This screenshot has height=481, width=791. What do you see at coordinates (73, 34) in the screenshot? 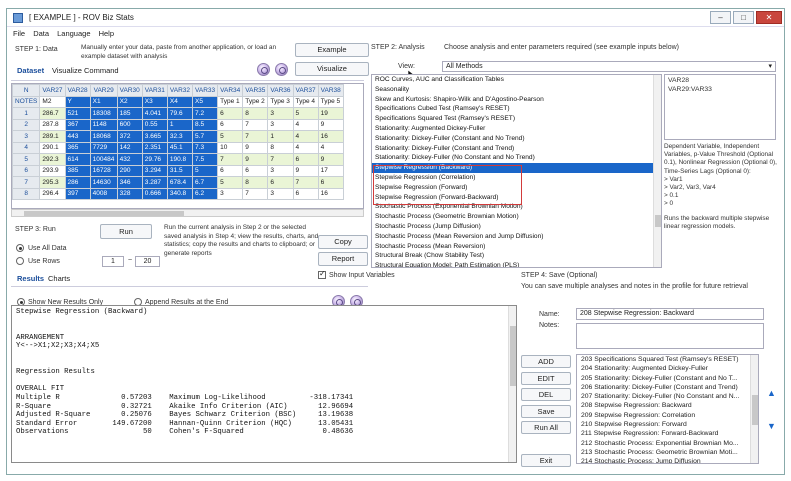
I see `menu-language: Language` at bounding box center [73, 34].